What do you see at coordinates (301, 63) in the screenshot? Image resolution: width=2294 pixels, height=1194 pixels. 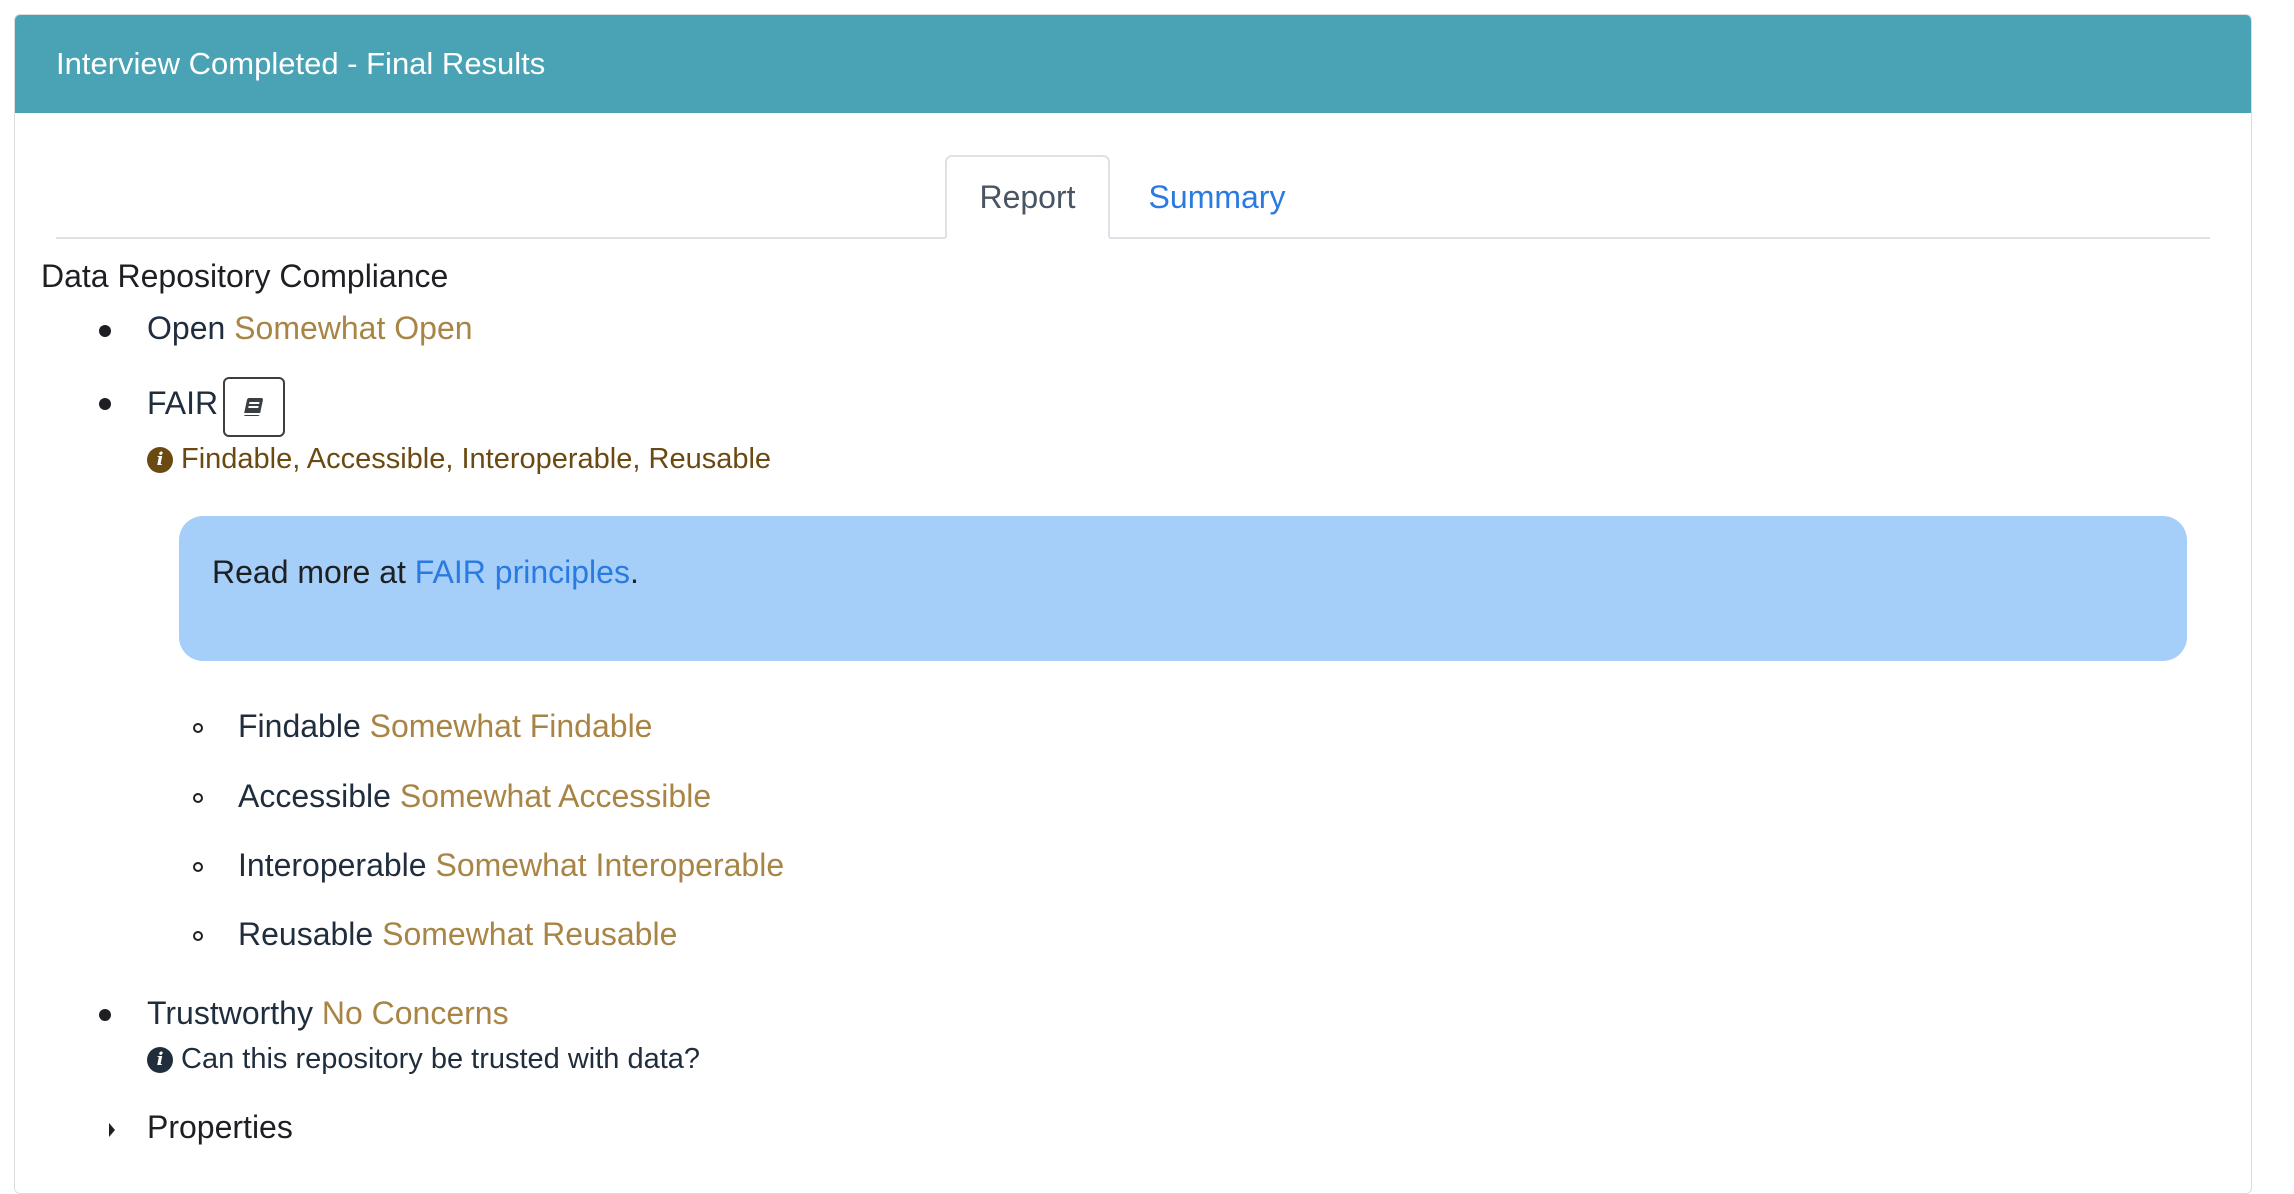 I see `card-title: Interview Completed - Final Results` at bounding box center [301, 63].